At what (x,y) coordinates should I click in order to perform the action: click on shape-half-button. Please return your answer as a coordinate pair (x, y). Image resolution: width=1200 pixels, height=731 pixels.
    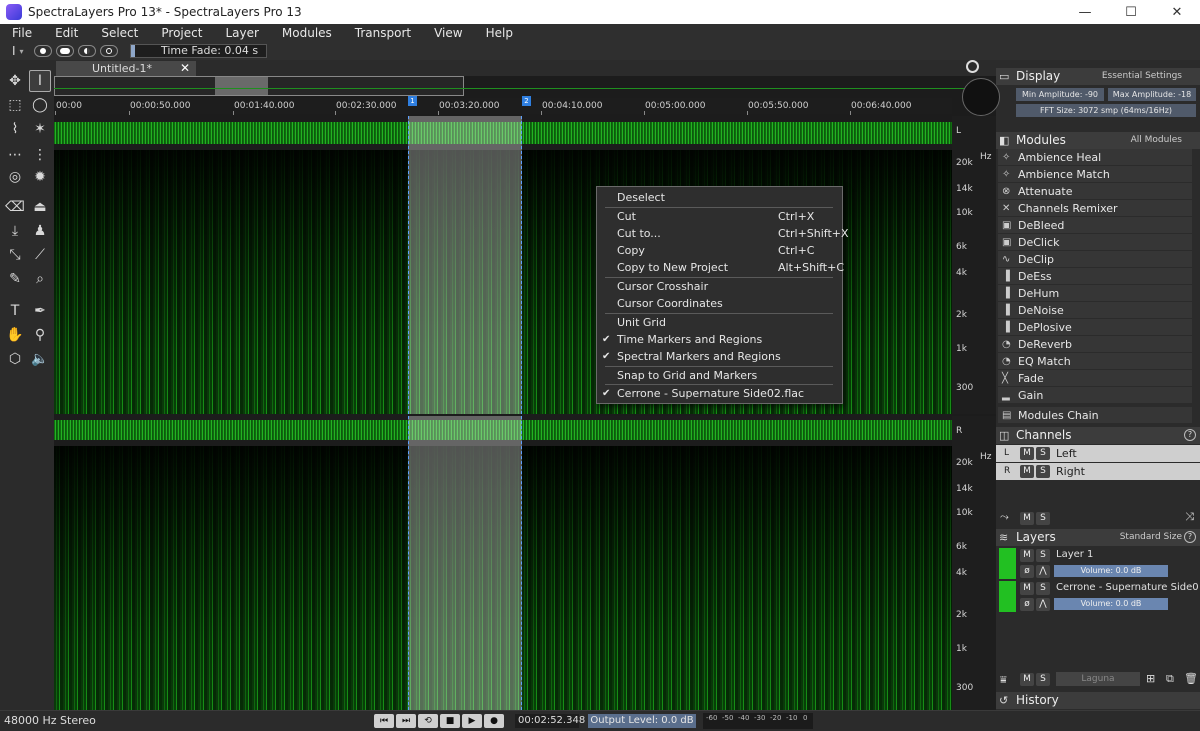
    Looking at the image, I should click on (86, 51).